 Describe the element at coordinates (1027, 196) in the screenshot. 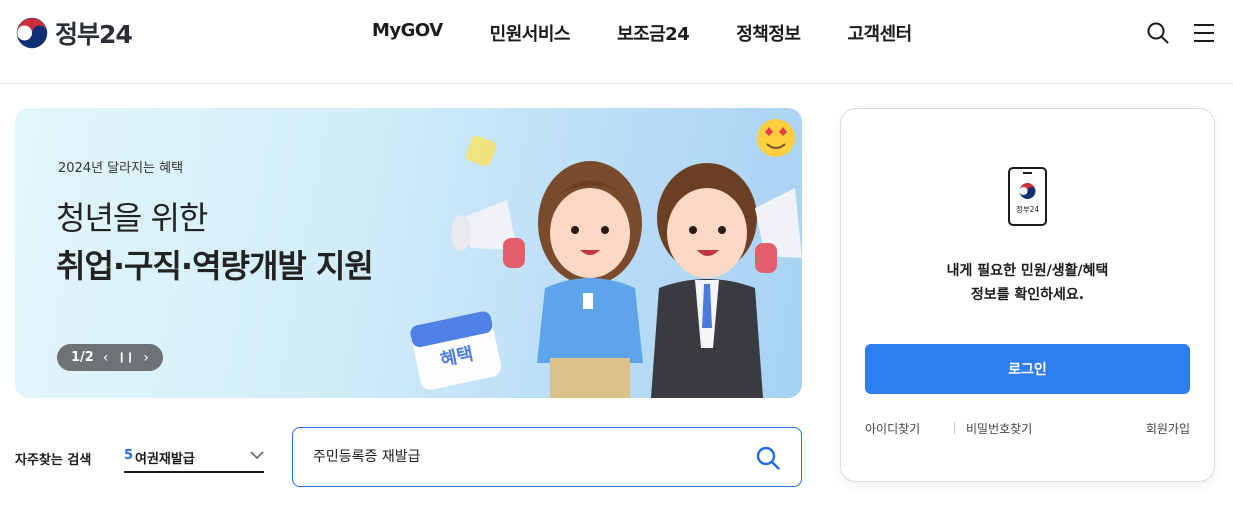

I see `mobile-phone-icon: 정부24` at that location.